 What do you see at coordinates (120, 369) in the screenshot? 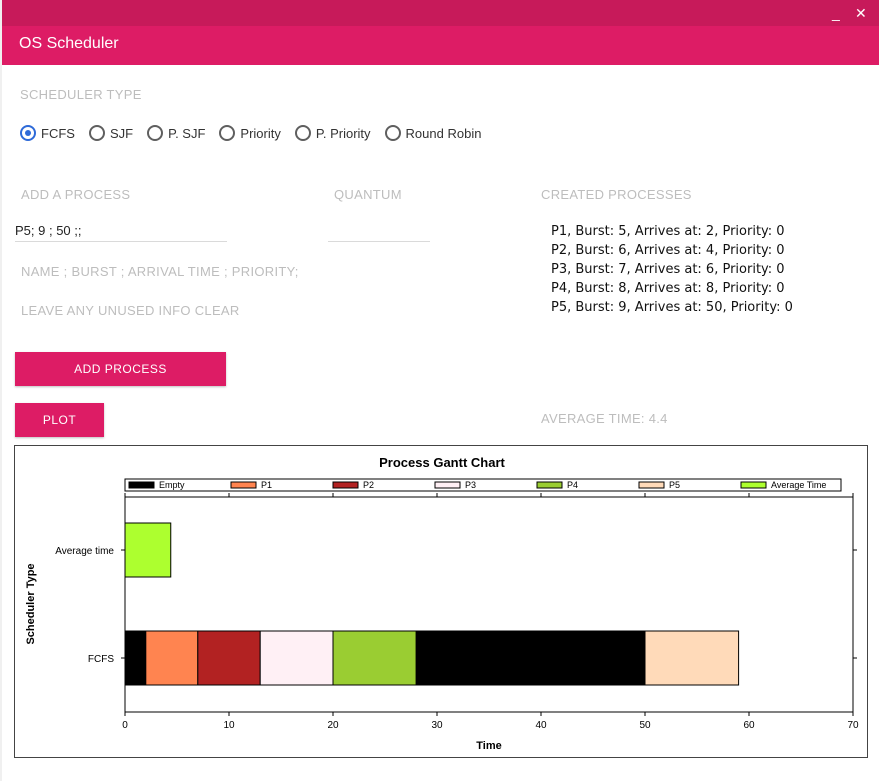
I see `add-process-button: ADD PROCESS` at bounding box center [120, 369].